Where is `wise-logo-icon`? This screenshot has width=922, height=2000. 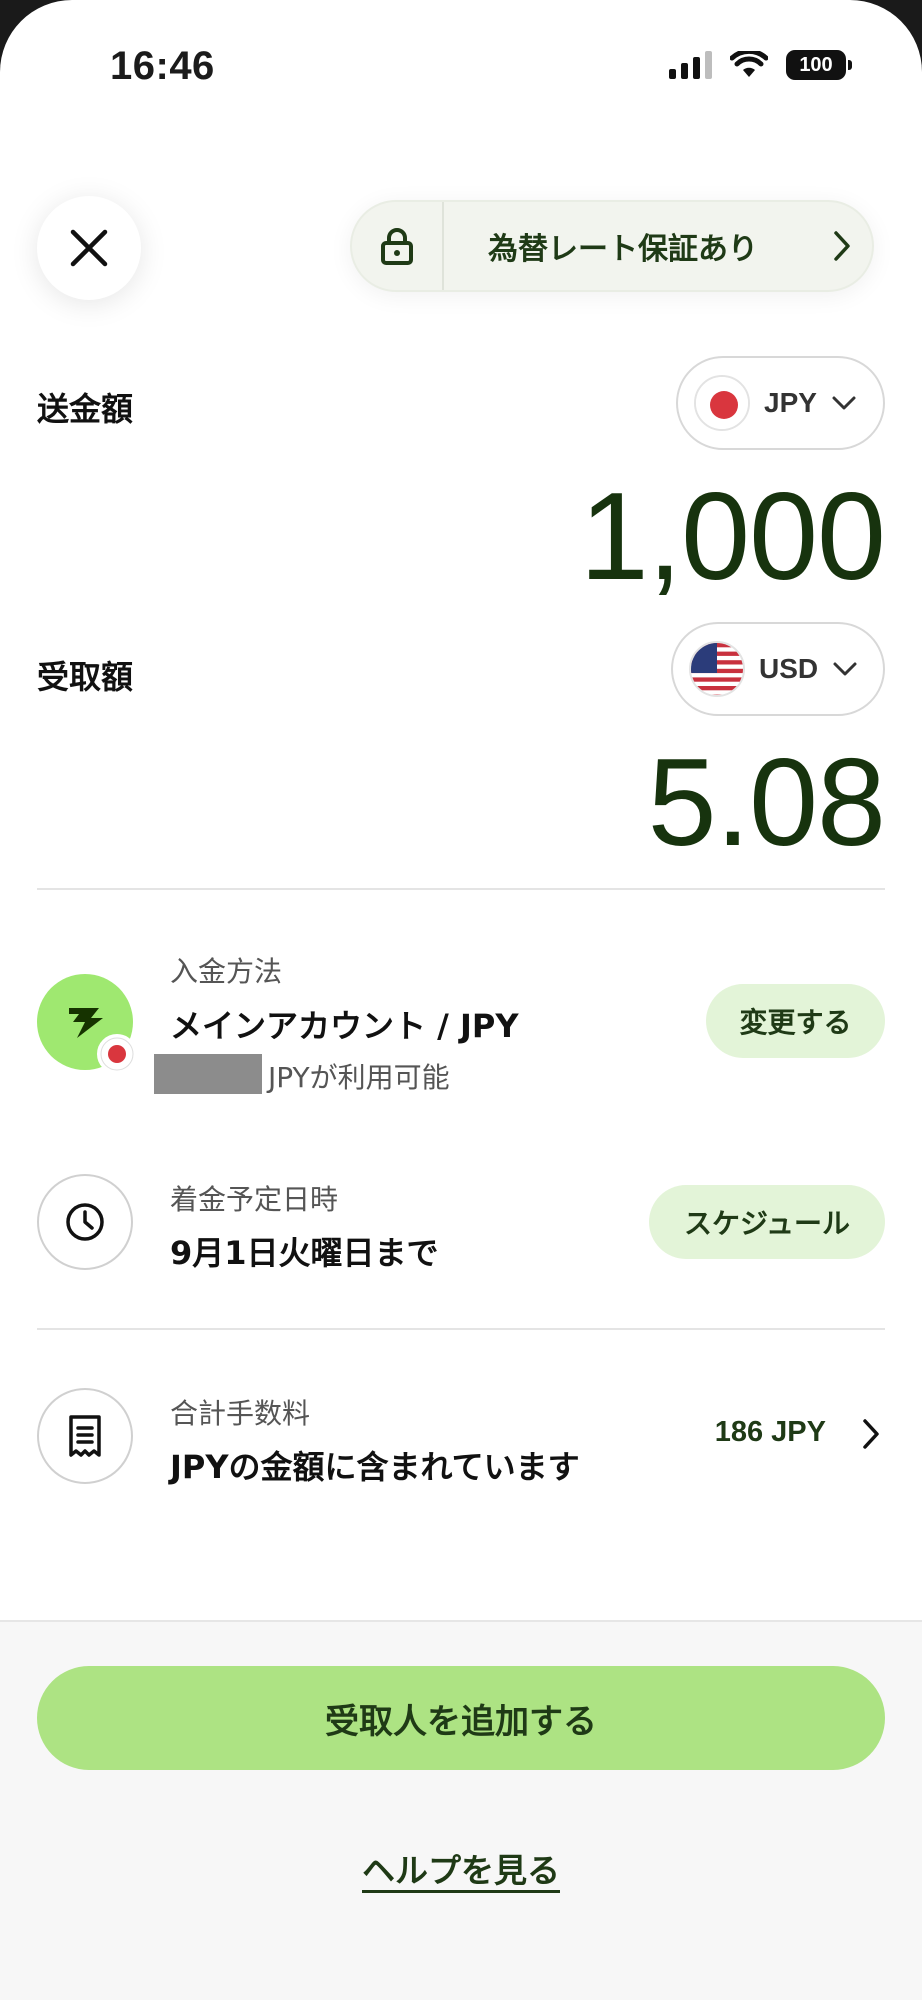
wise-logo-icon is located at coordinates (86, 1023).